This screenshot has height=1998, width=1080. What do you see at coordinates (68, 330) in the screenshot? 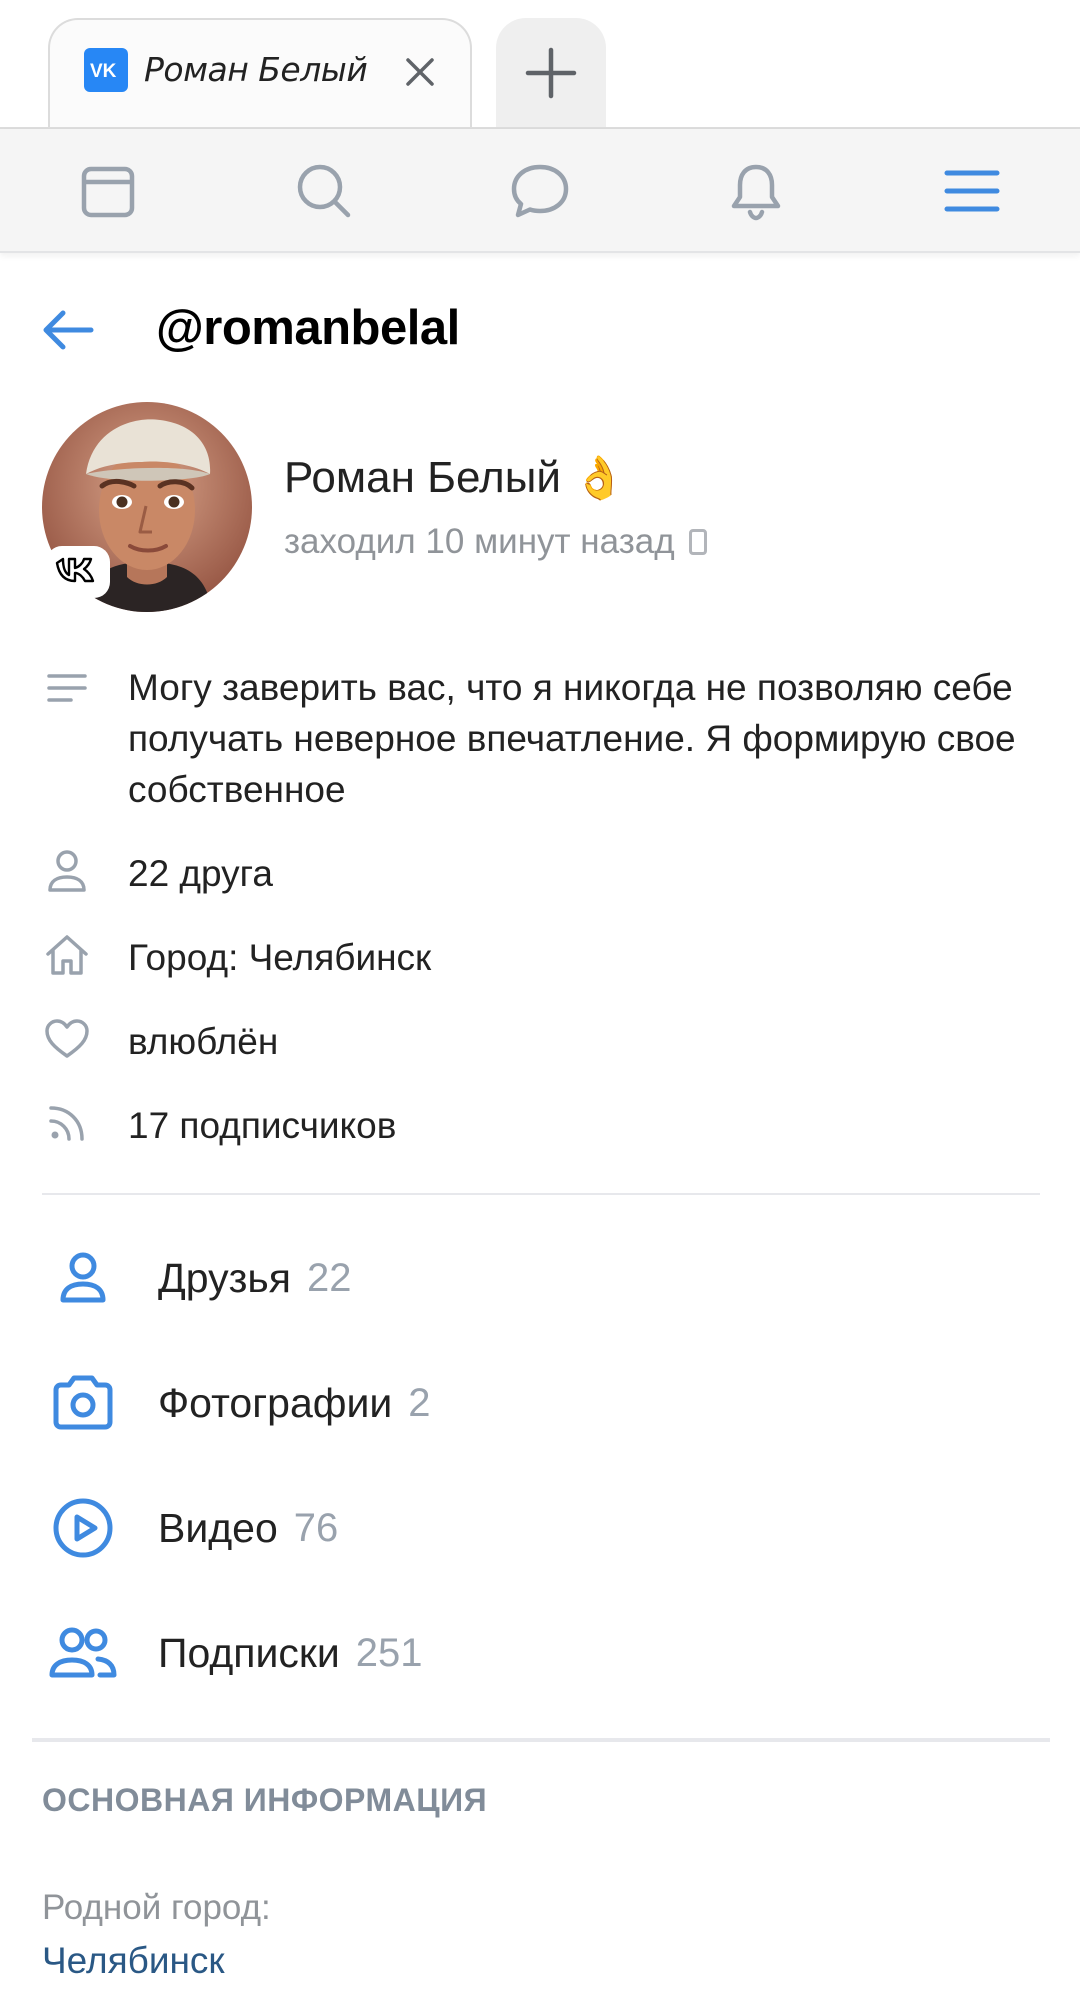
I see `back-arrow-icon` at bounding box center [68, 330].